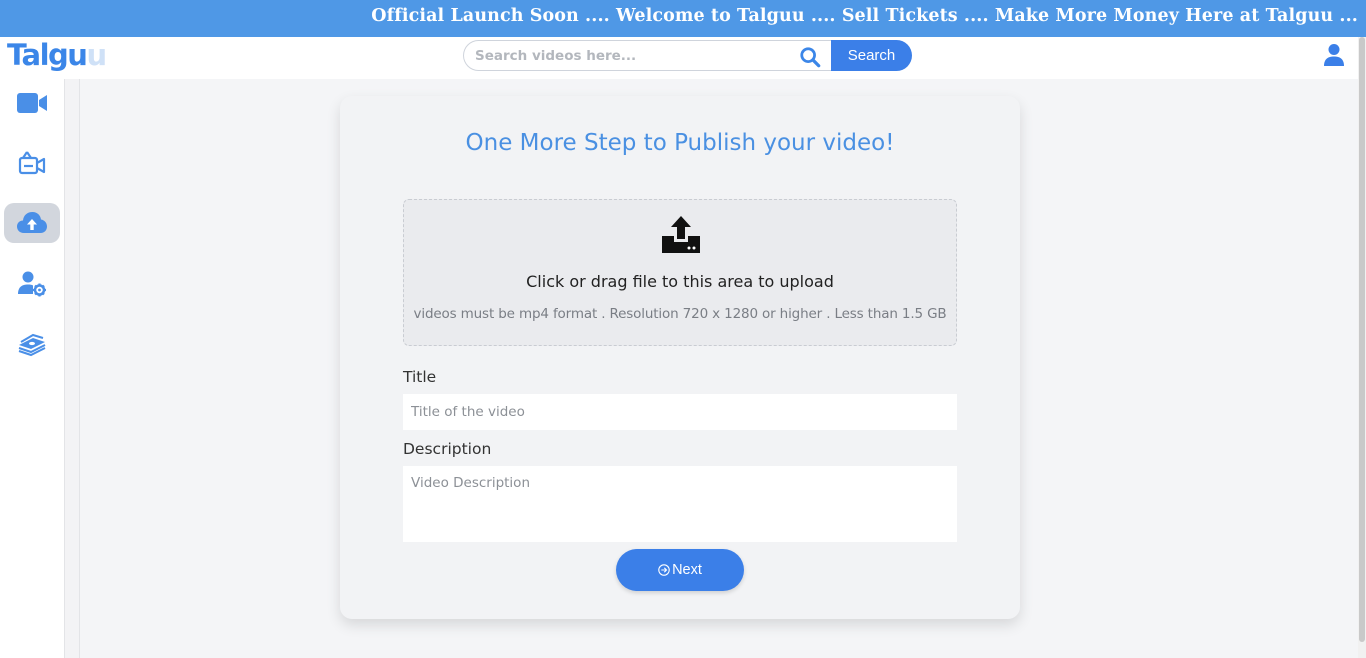  I want to click on search-icon, so click(810, 57).